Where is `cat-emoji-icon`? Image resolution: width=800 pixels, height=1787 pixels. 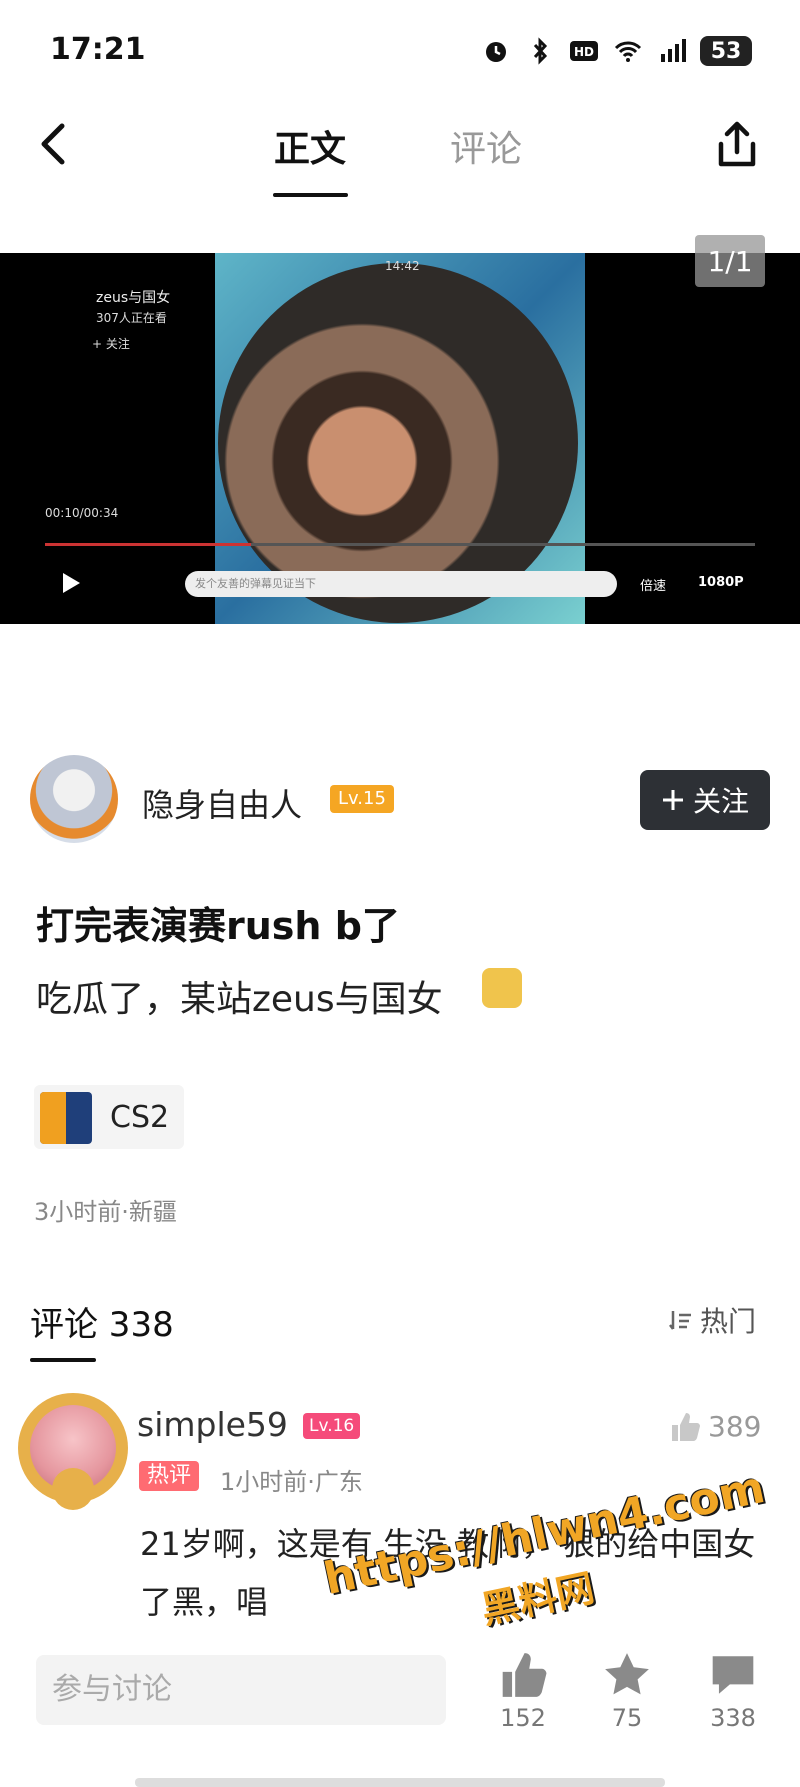 cat-emoji-icon is located at coordinates (502, 988).